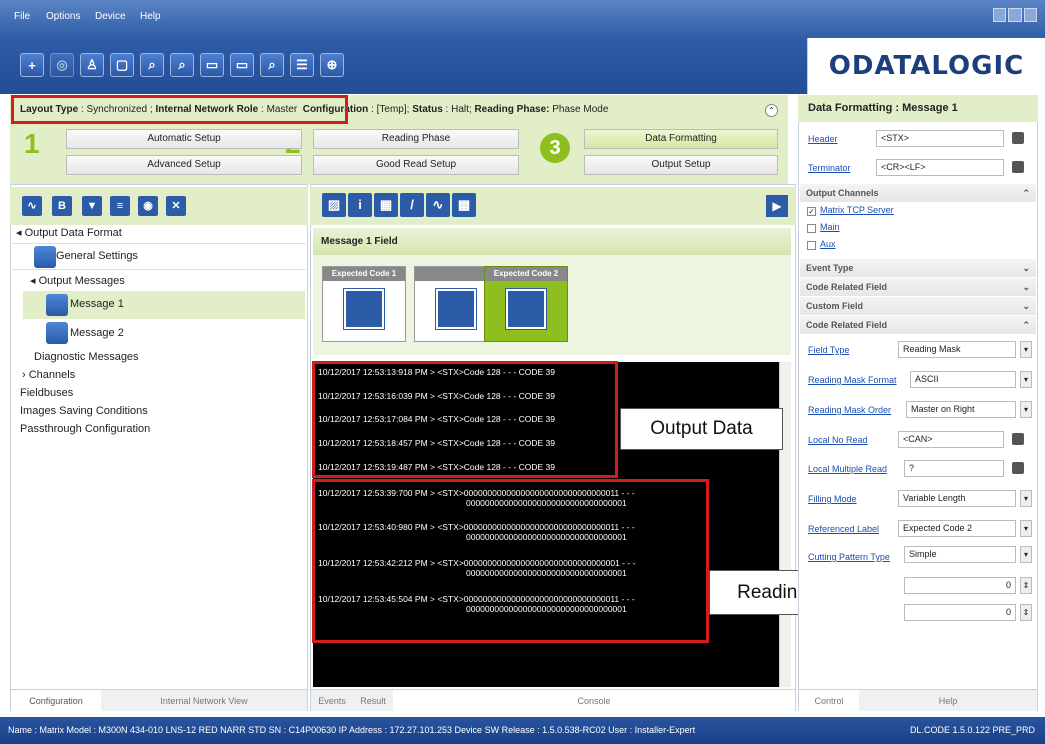 The height and width of the screenshot is (744, 1045). What do you see at coordinates (92, 206) in the screenshot?
I see `flag-icon: ▼` at bounding box center [92, 206].